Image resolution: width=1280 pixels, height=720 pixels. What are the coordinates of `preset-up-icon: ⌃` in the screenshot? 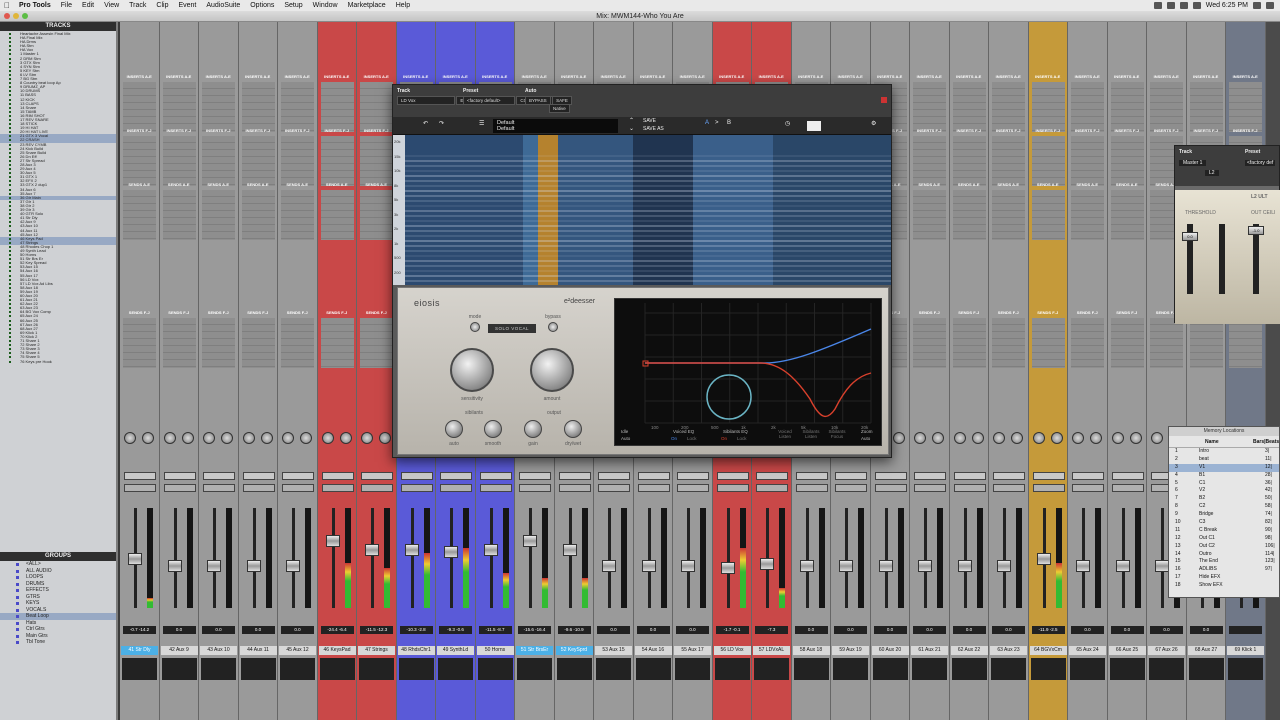 It's located at (631, 120).